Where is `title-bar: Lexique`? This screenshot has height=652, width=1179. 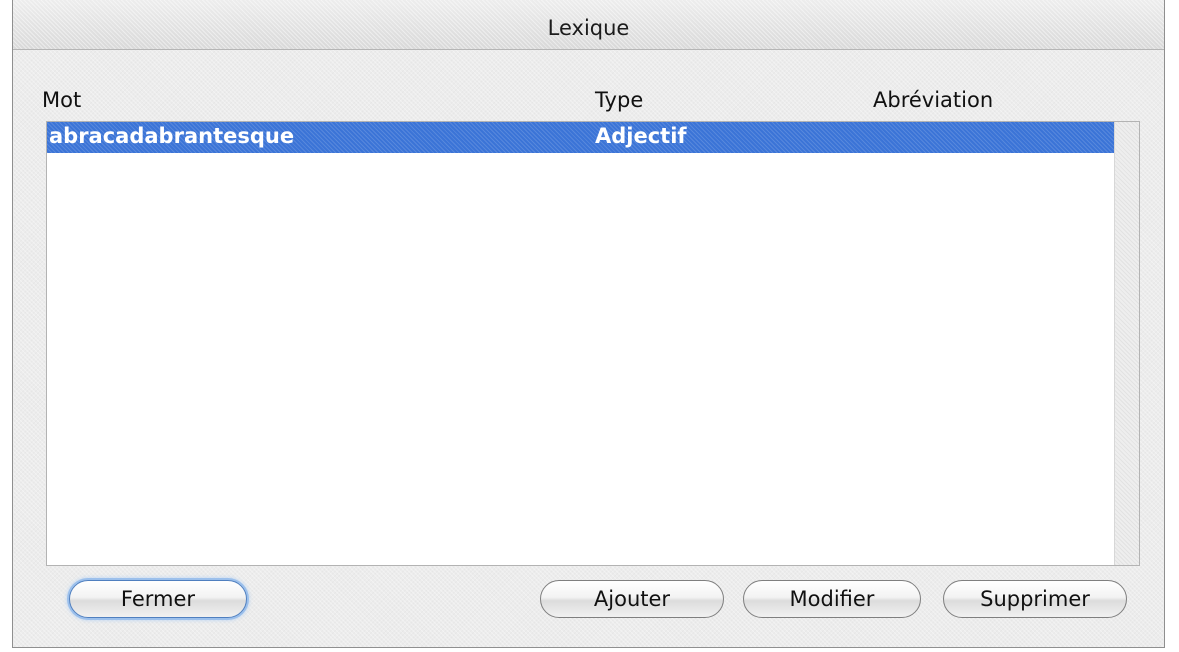
title-bar: Lexique is located at coordinates (588, 25).